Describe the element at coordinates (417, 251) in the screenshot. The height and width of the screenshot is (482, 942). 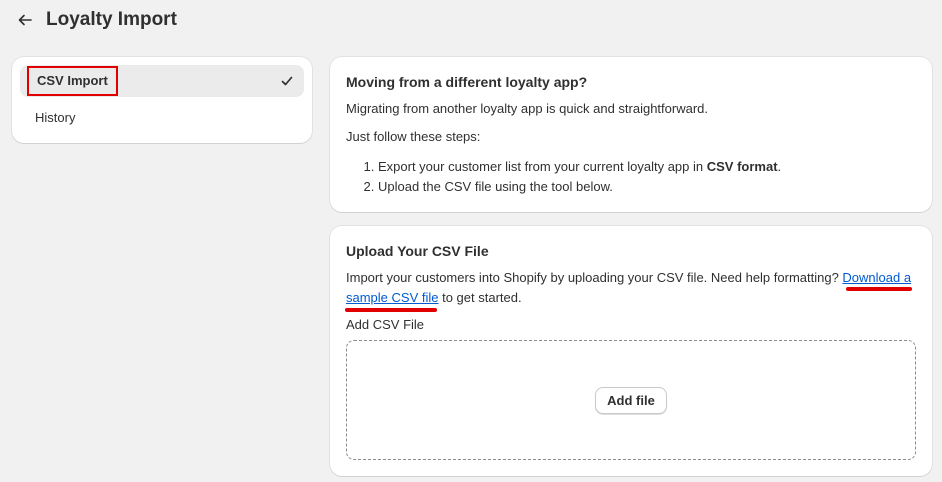
I see `upload-card-title: Upload Your CSV File` at that location.